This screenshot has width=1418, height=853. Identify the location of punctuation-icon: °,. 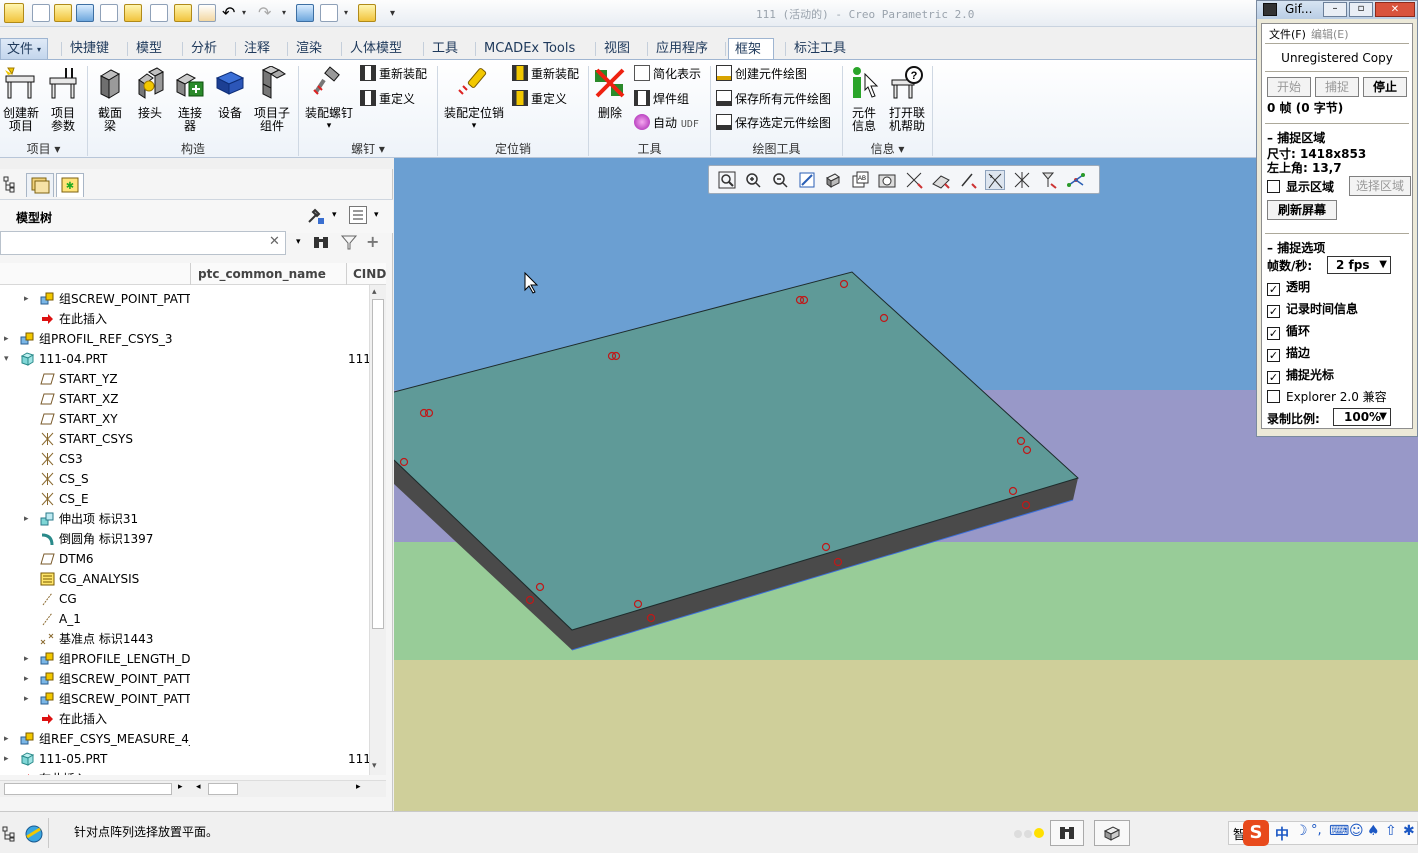
(1316, 830).